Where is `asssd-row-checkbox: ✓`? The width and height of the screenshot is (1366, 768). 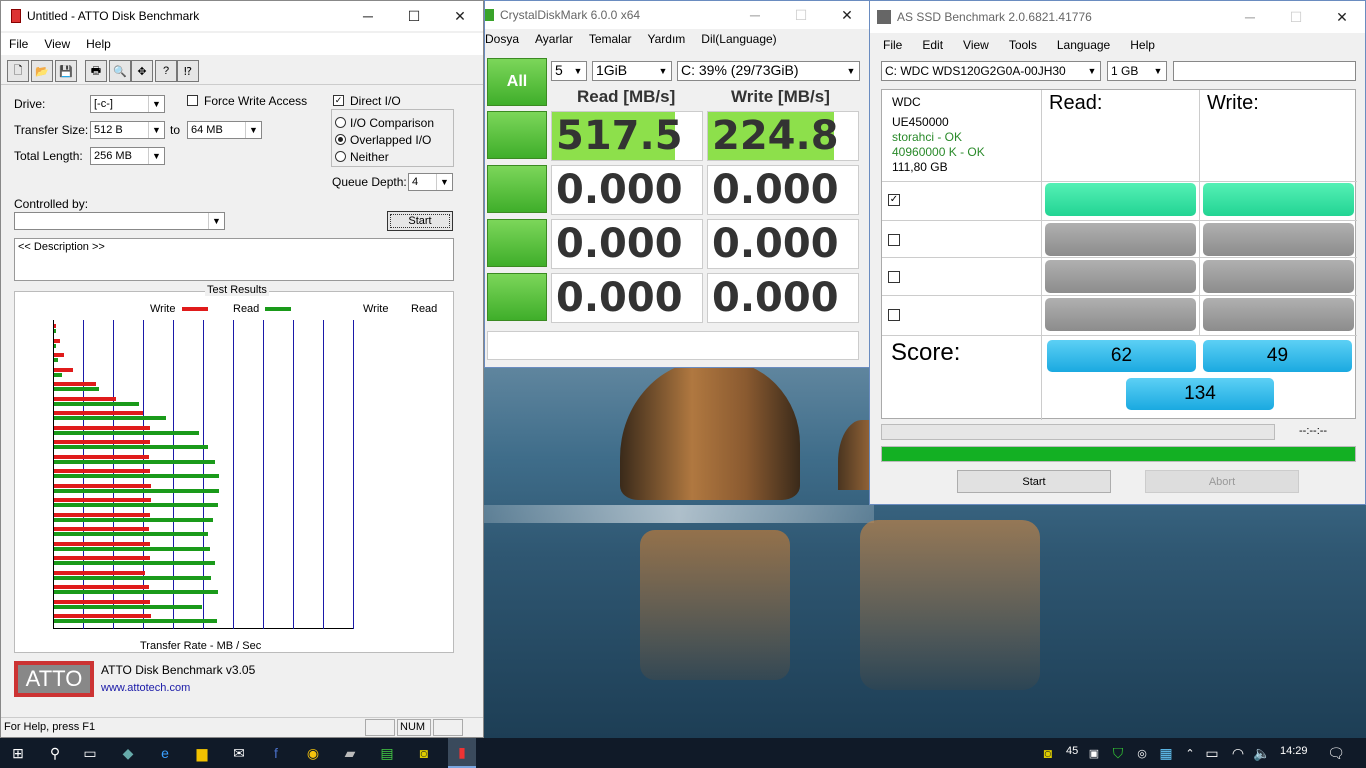
asssd-row-checkbox: ✓ is located at coordinates (894, 200).